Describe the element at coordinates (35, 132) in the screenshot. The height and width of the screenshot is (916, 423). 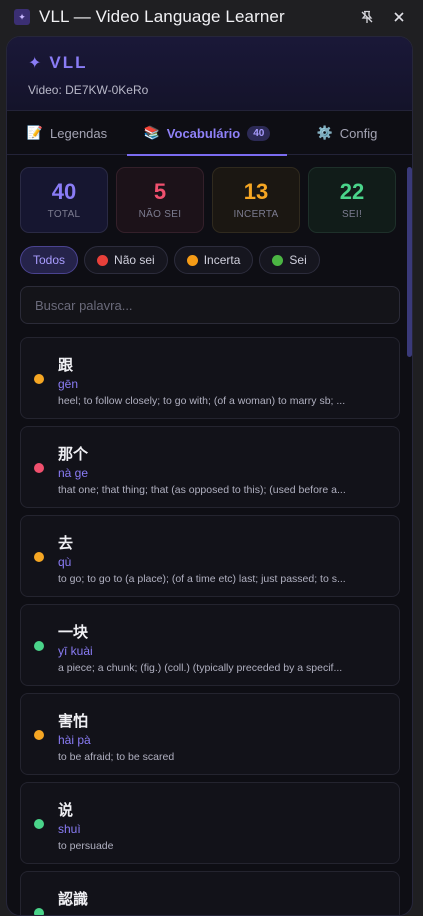
I see `memo-icon: 📝` at that location.